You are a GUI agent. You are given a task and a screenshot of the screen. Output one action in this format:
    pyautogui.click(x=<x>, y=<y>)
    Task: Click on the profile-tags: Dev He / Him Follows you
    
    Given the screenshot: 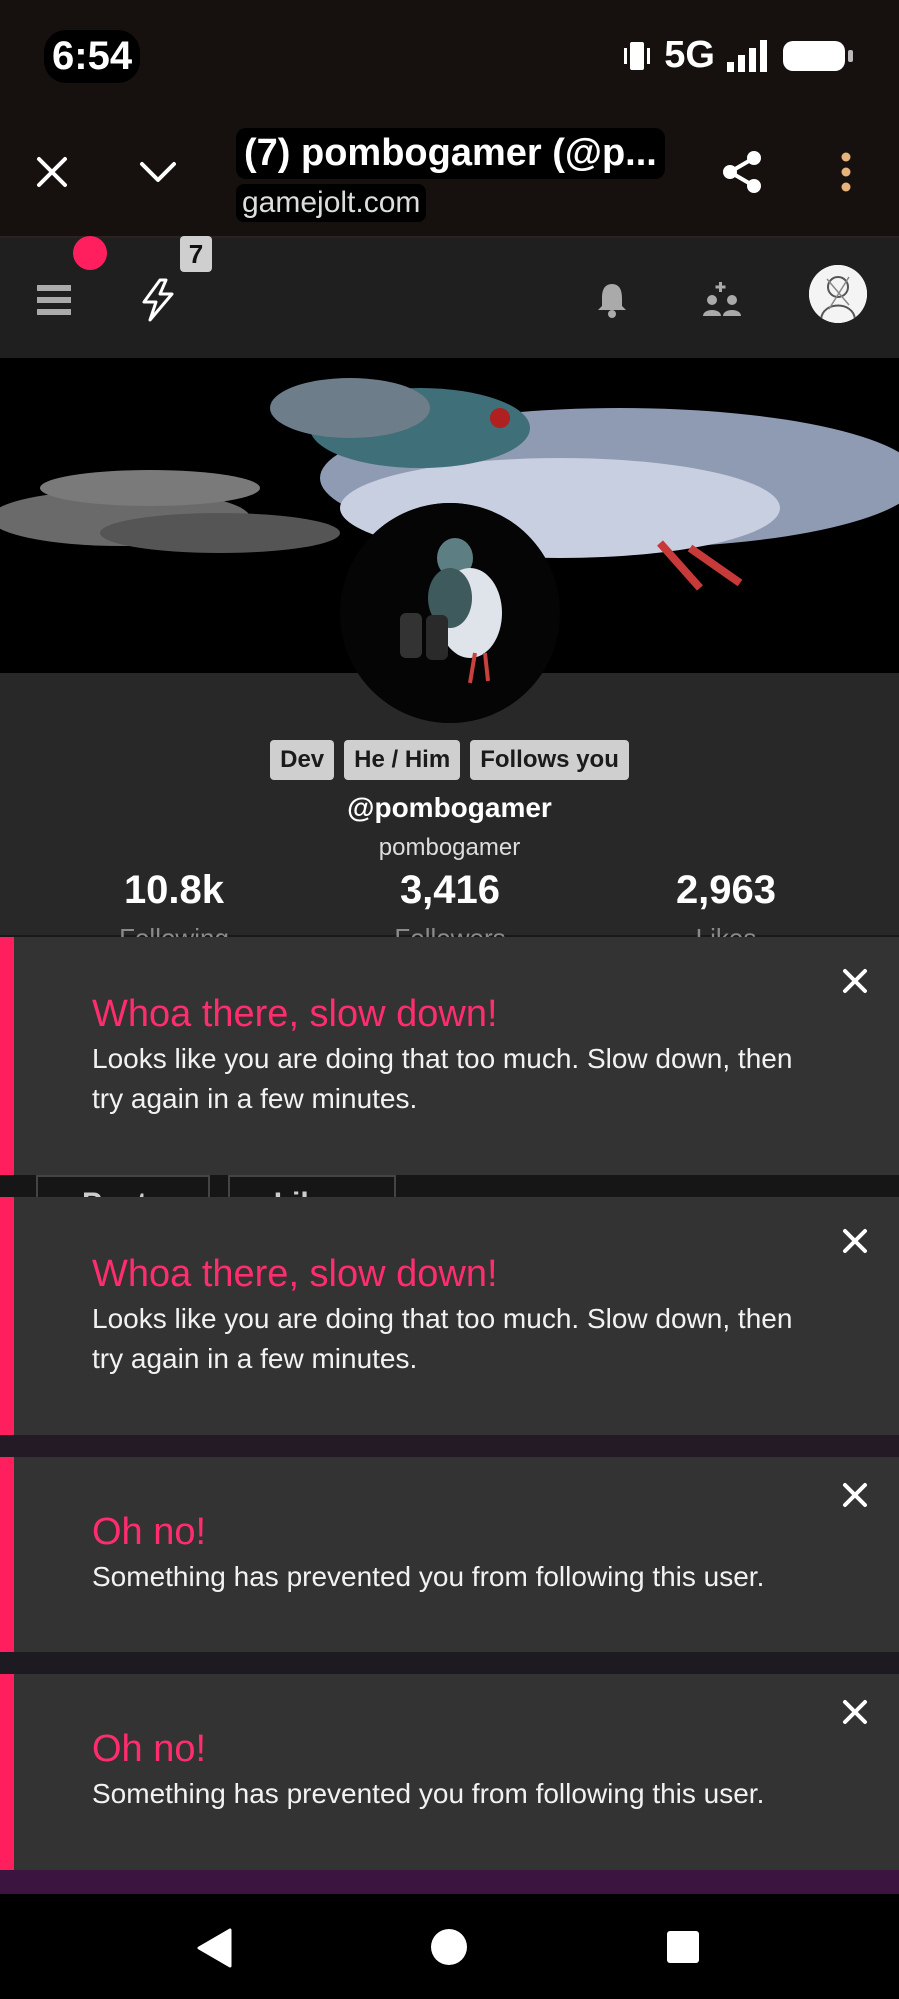 What is the action you would take?
    pyautogui.click(x=449, y=760)
    